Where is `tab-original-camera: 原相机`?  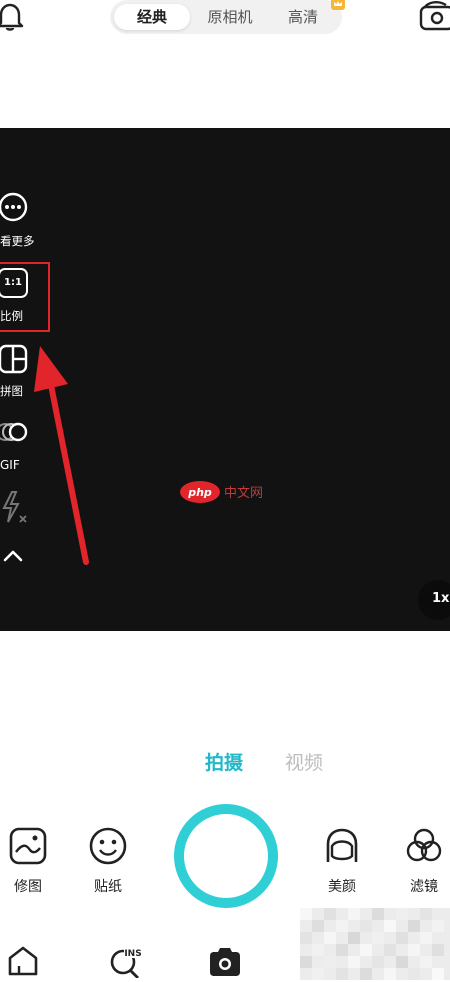 tab-original-camera: 原相机 is located at coordinates (230, 17).